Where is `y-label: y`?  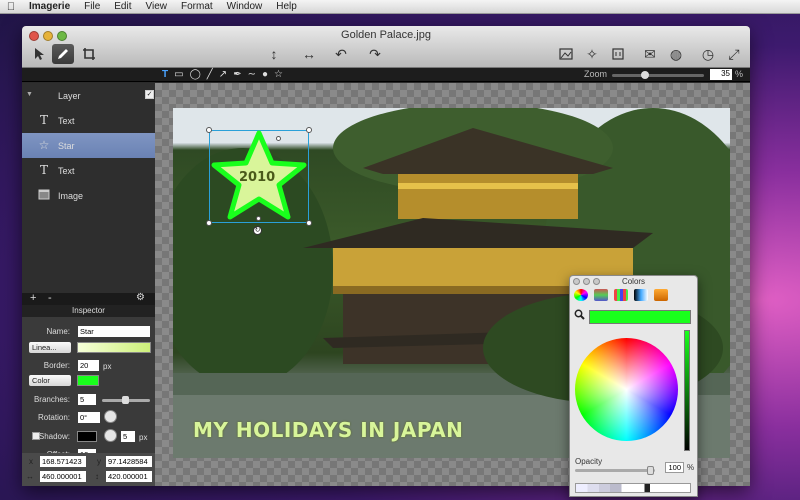
y-label: y is located at coordinates (99, 461).